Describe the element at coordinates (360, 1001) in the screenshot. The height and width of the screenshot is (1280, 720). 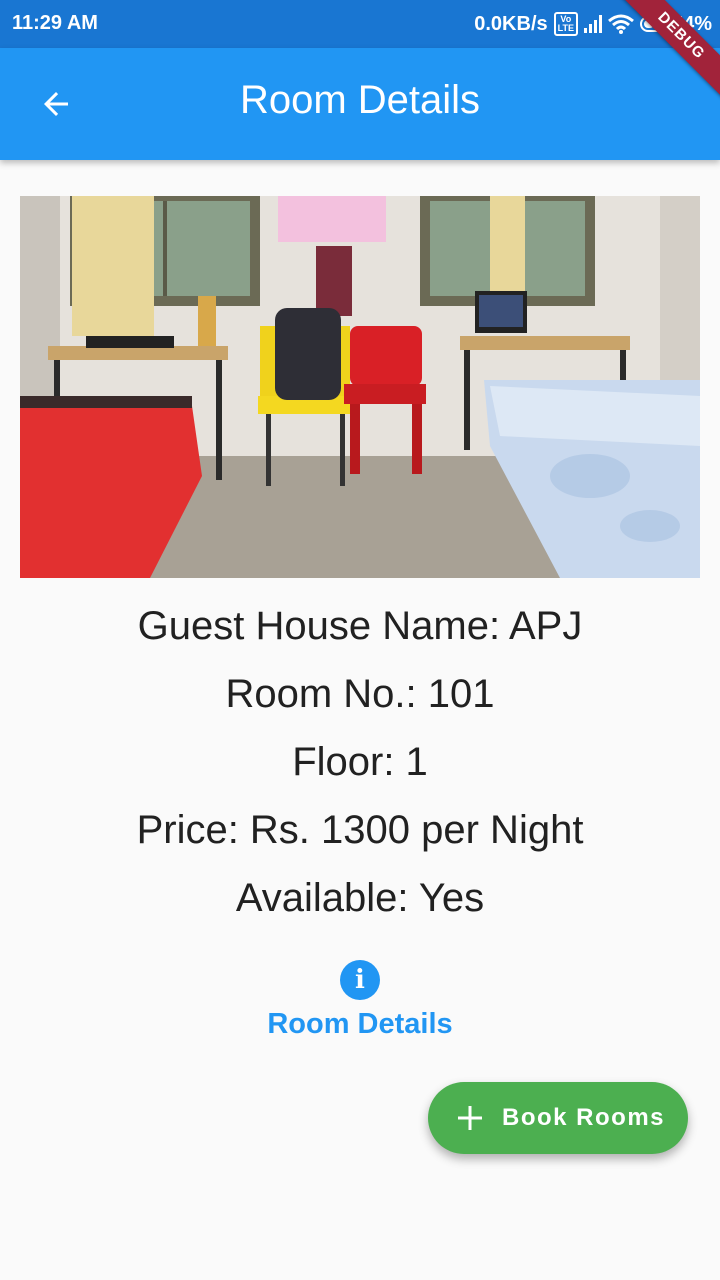
I see `room-details-tab: i Room Details` at that location.